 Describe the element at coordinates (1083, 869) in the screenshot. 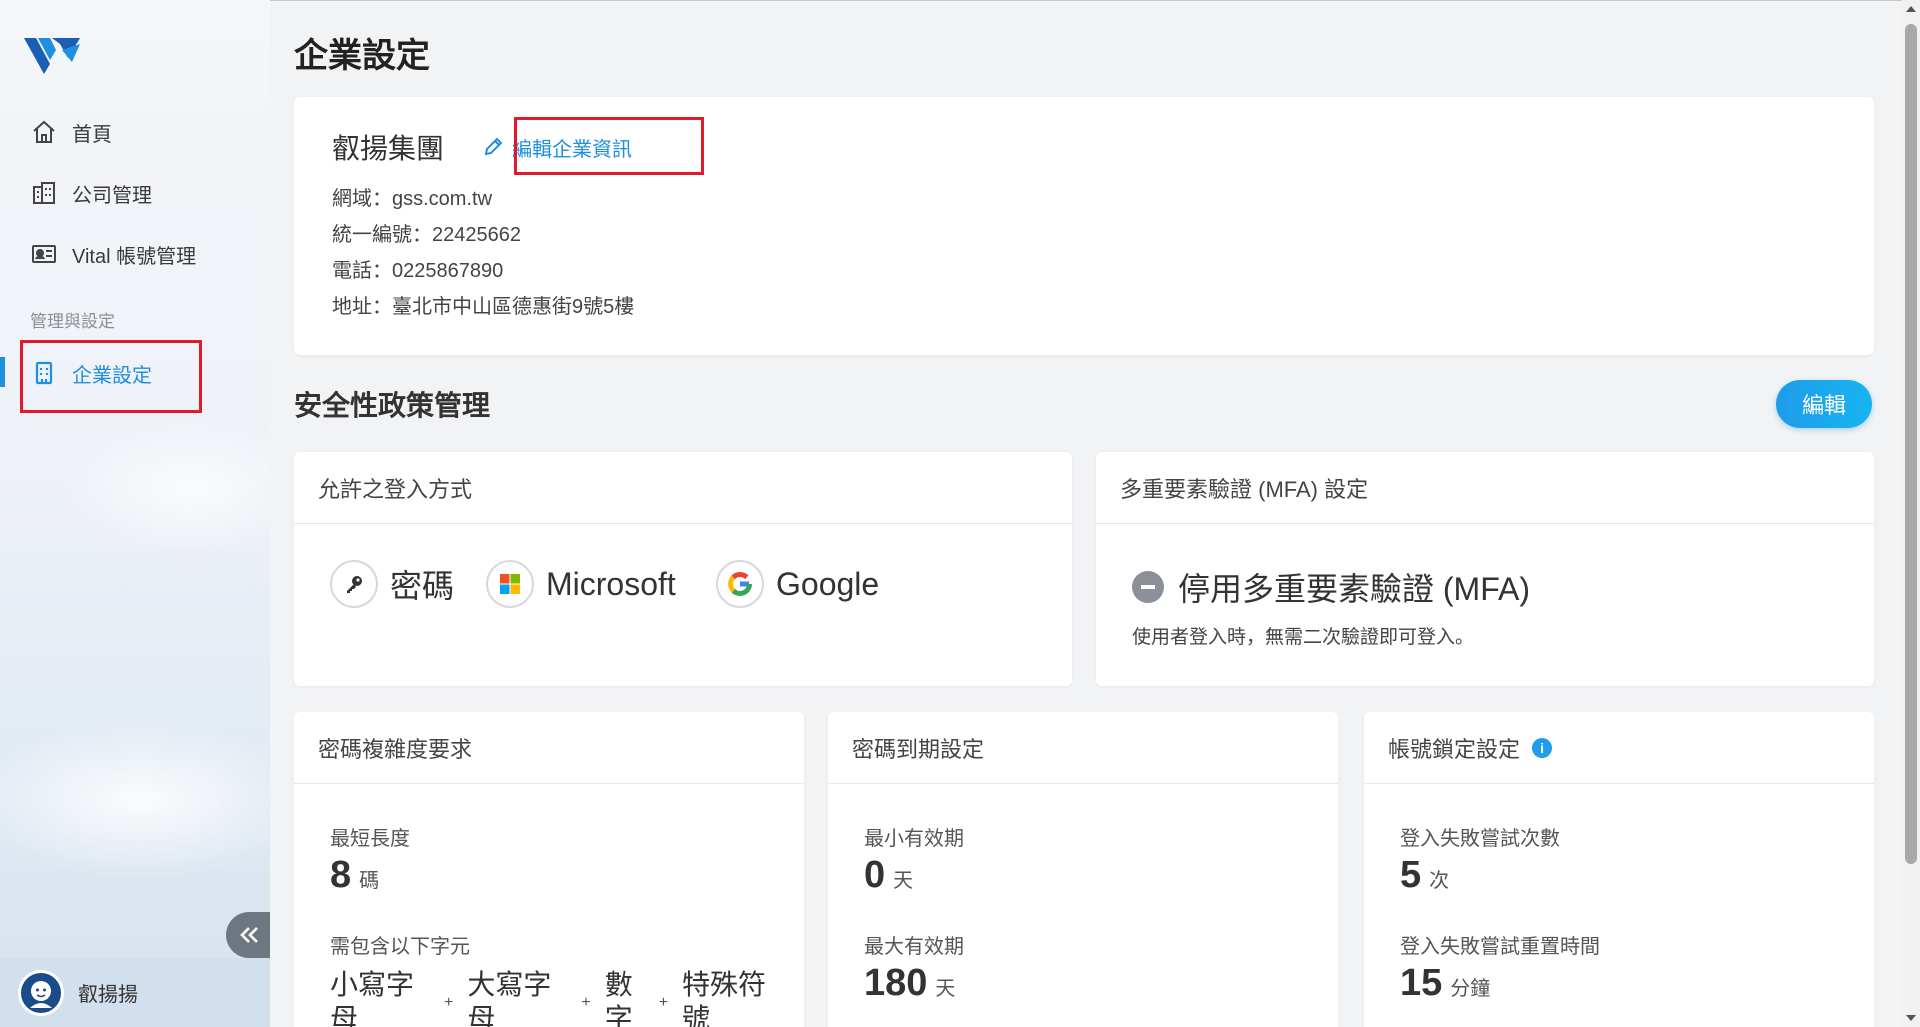

I see `password-expiry-card: 密碼到期設定 最小有效期 0 天 最大有效期 180 天` at that location.